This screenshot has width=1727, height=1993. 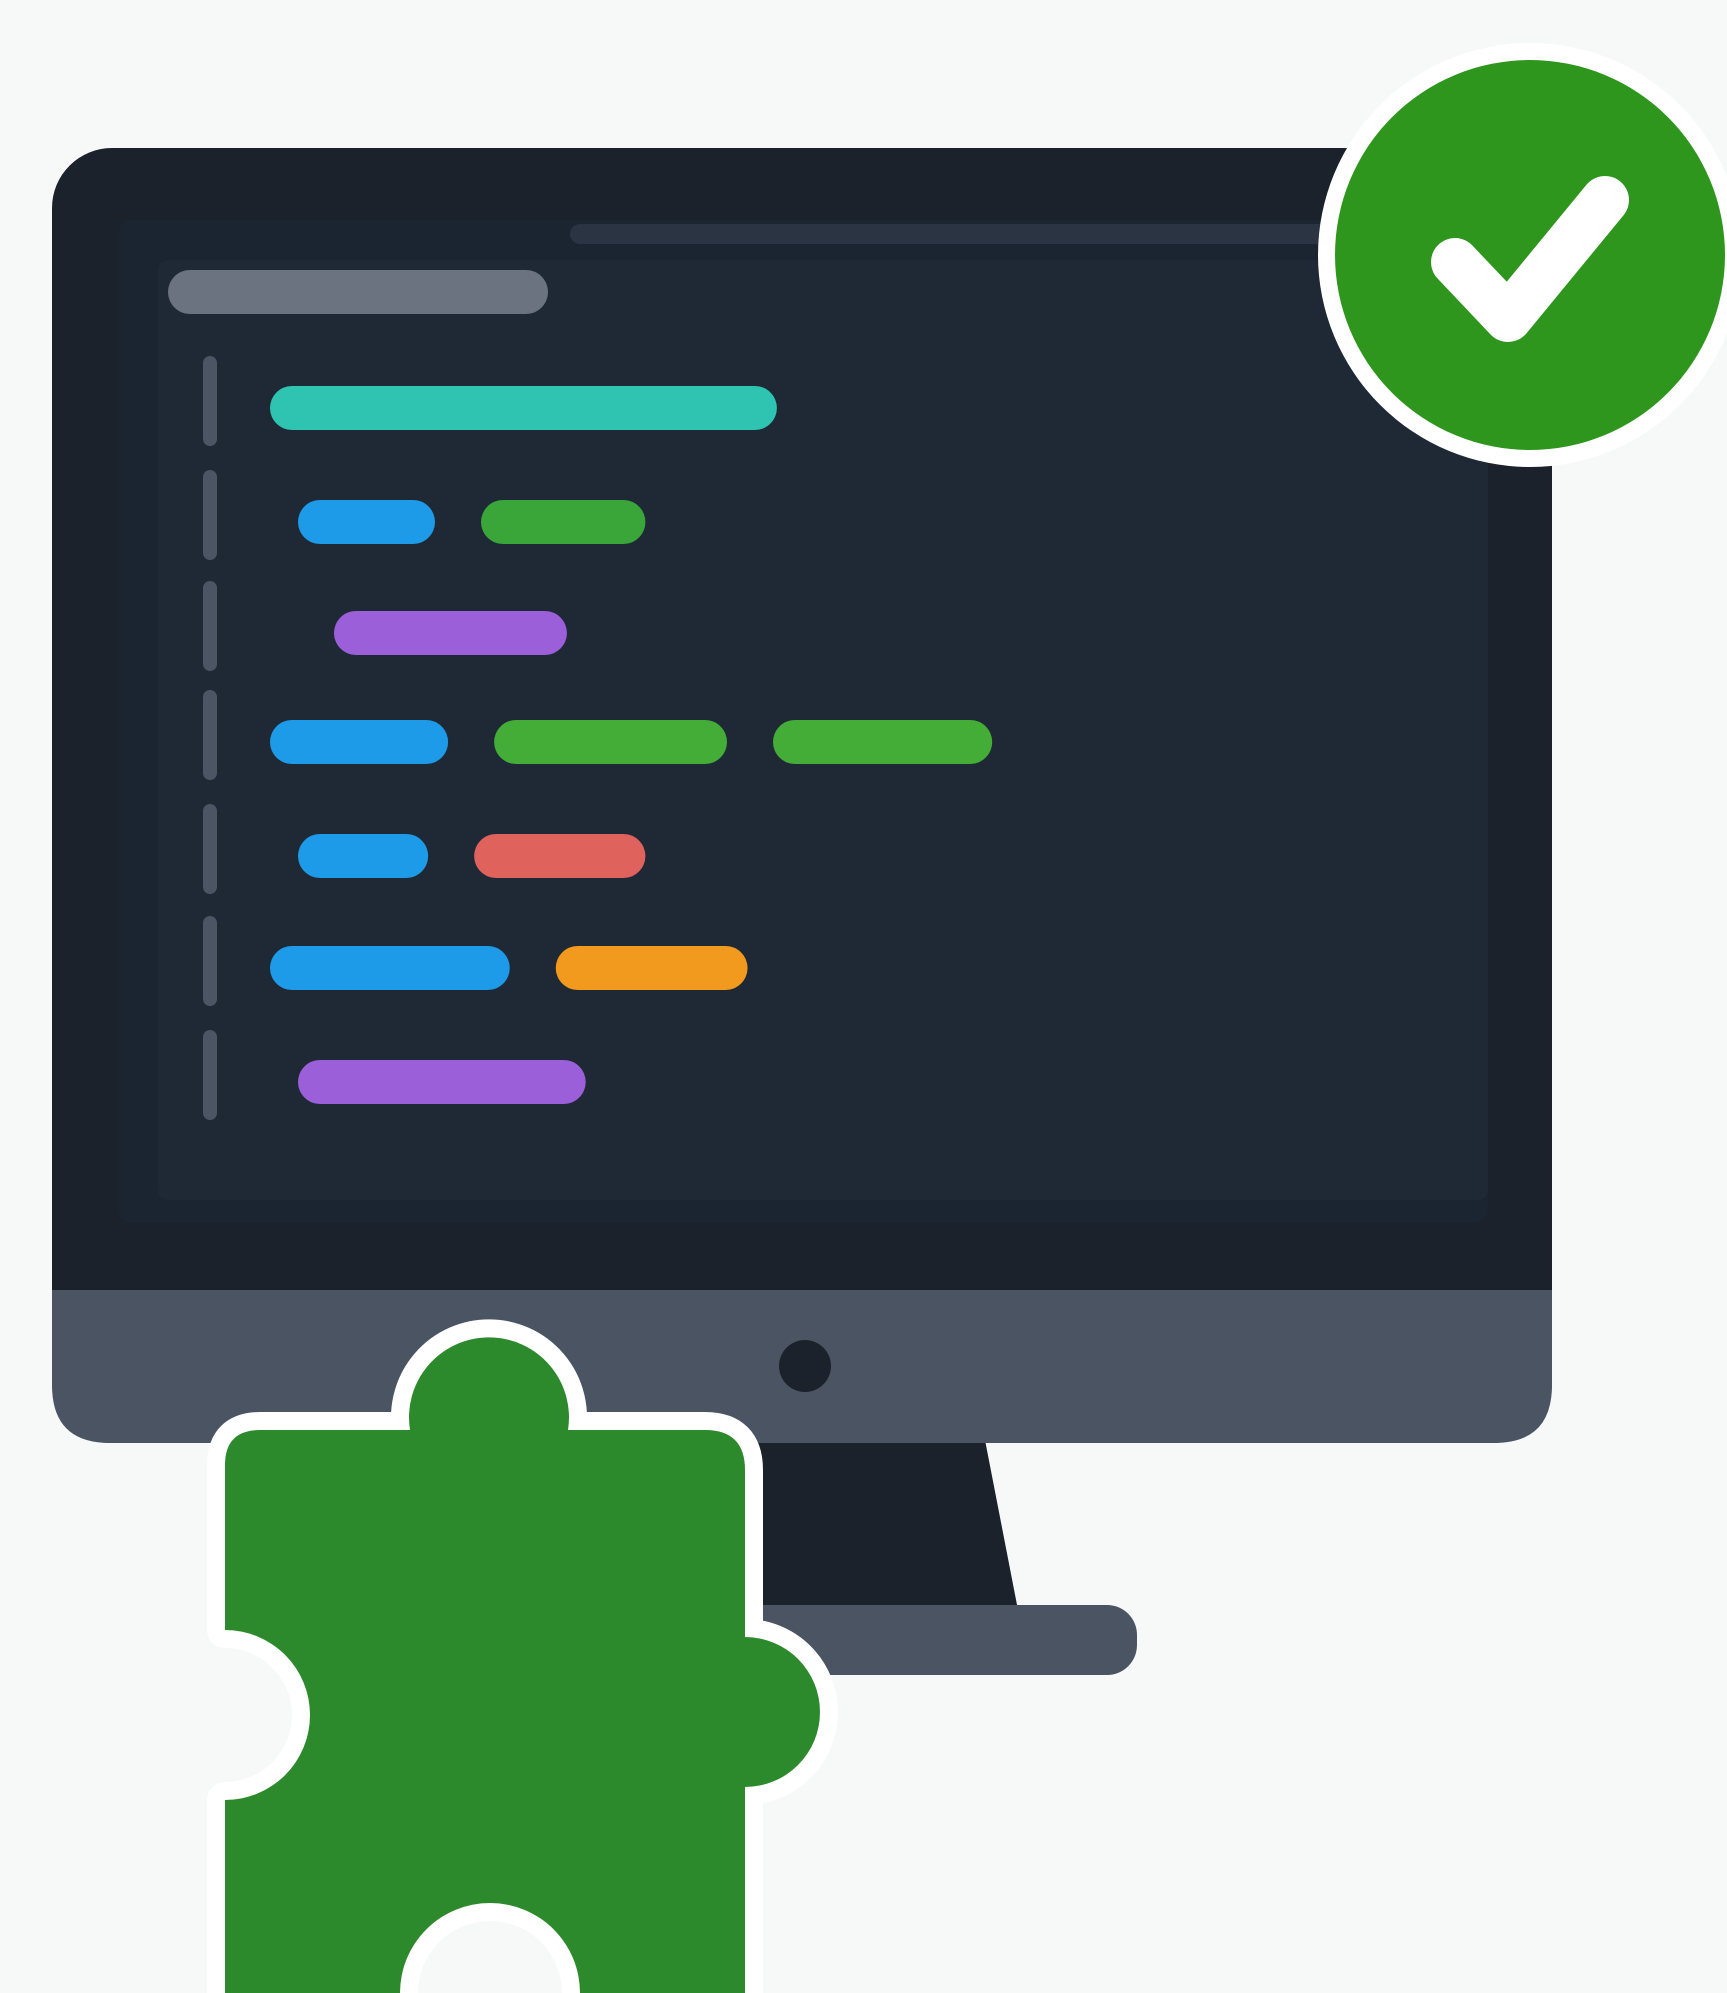 What do you see at coordinates (358, 292) in the screenshot?
I see `title-placeholder-bar` at bounding box center [358, 292].